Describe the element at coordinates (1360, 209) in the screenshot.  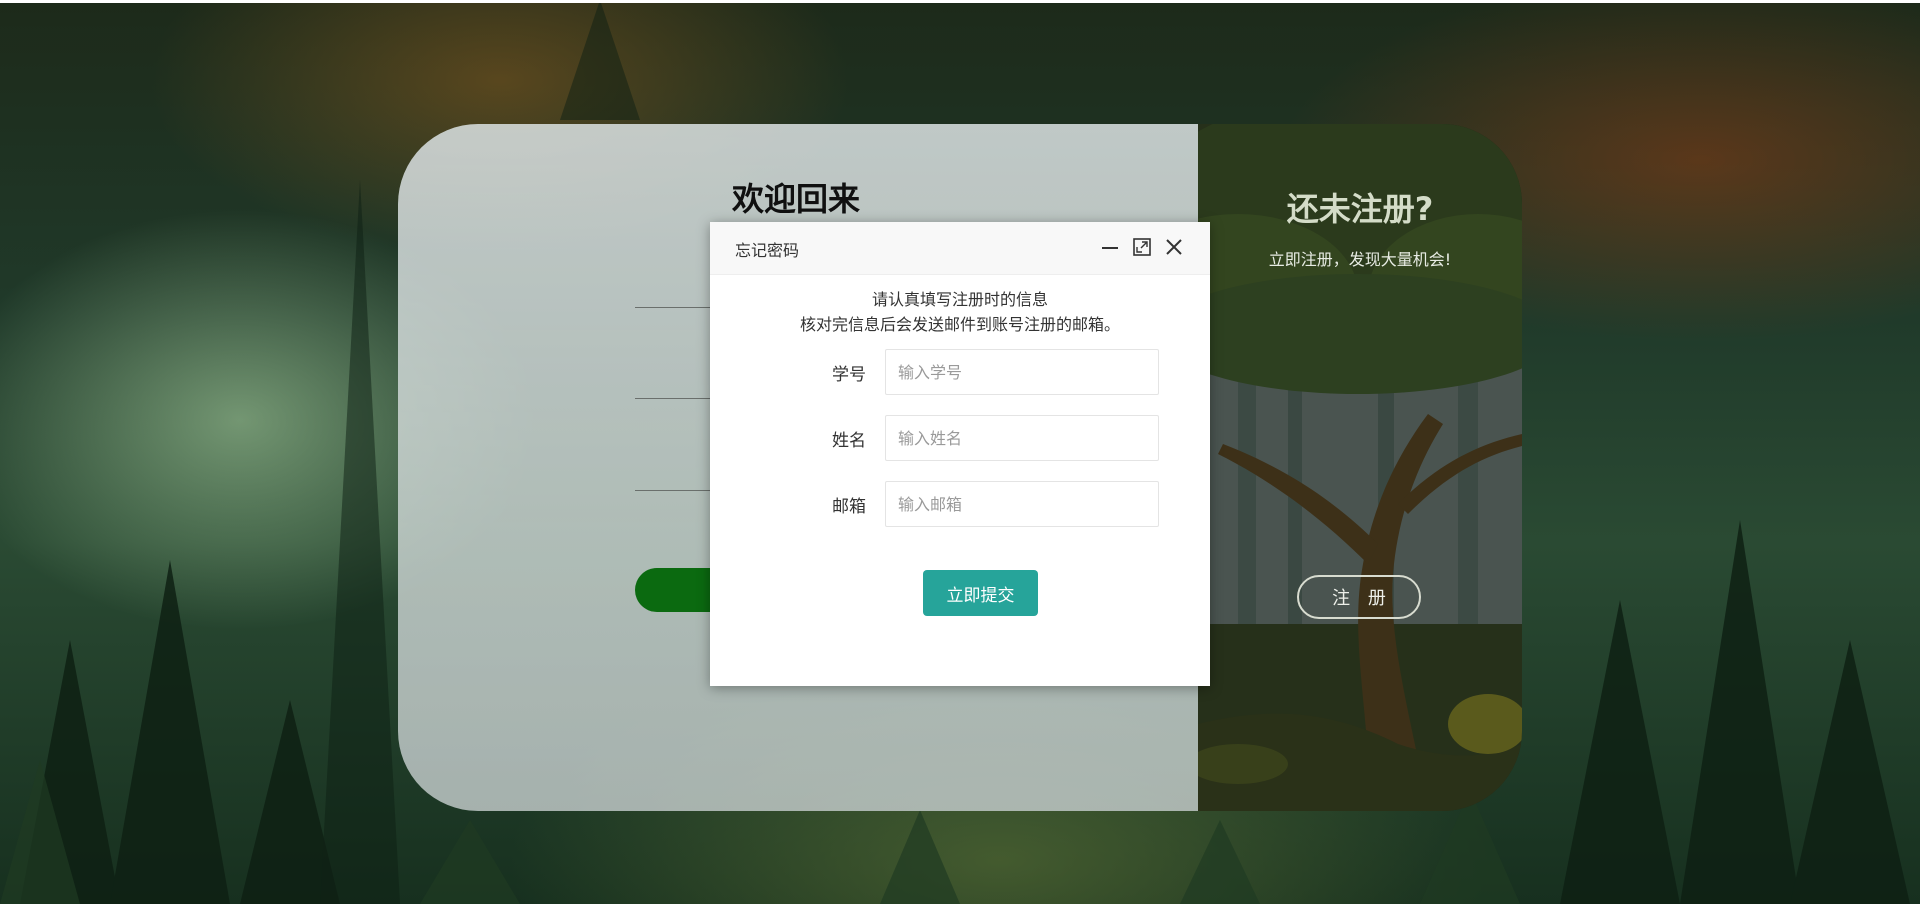
I see `register-title: 还未注册?` at that location.